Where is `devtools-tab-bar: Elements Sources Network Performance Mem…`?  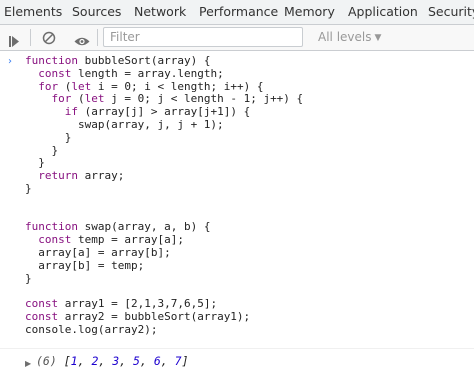 devtools-tab-bar: Elements Sources Network Performance Mem… is located at coordinates (237, 12).